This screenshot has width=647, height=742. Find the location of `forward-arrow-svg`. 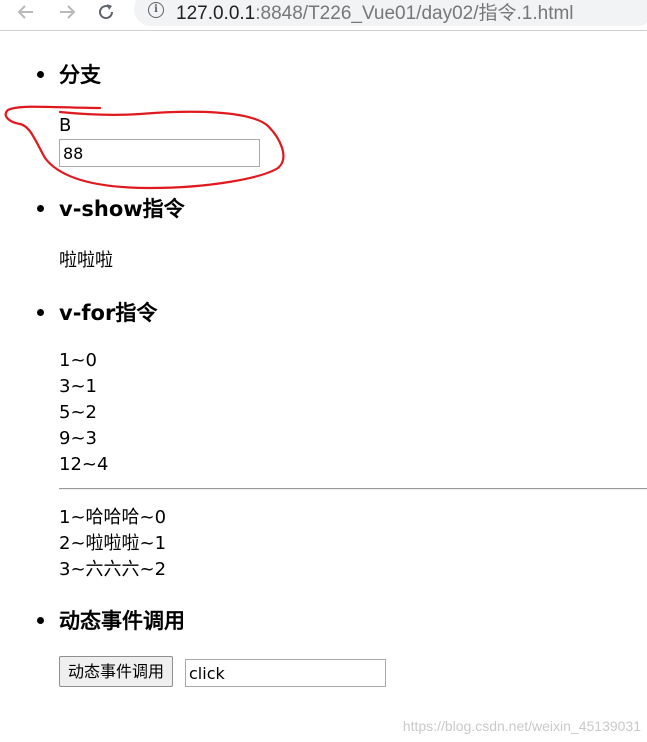

forward-arrow-svg is located at coordinates (68, 12).